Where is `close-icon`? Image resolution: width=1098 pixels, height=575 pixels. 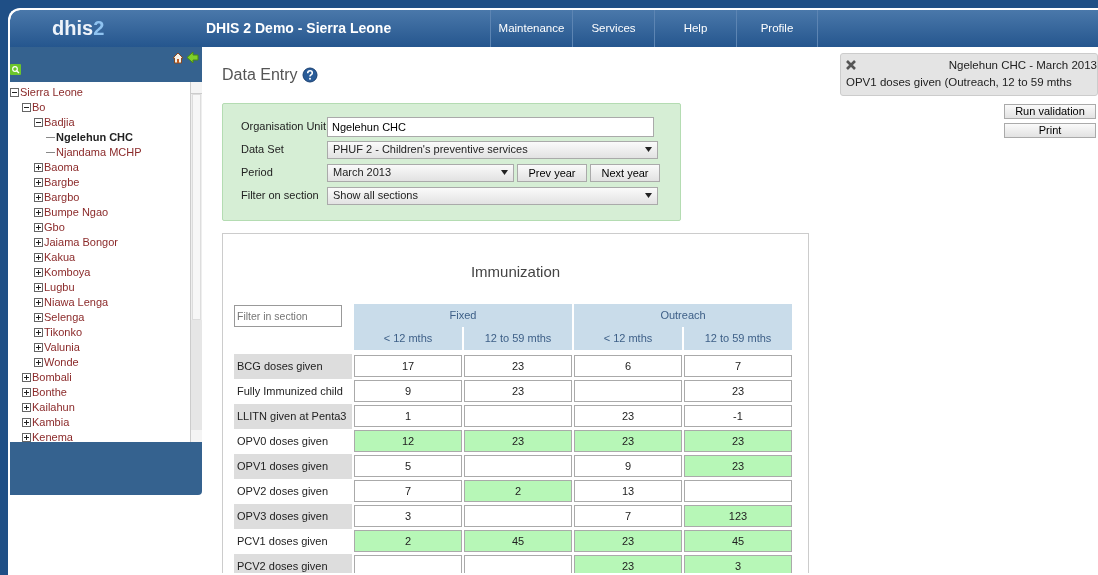
close-icon is located at coordinates (851, 65).